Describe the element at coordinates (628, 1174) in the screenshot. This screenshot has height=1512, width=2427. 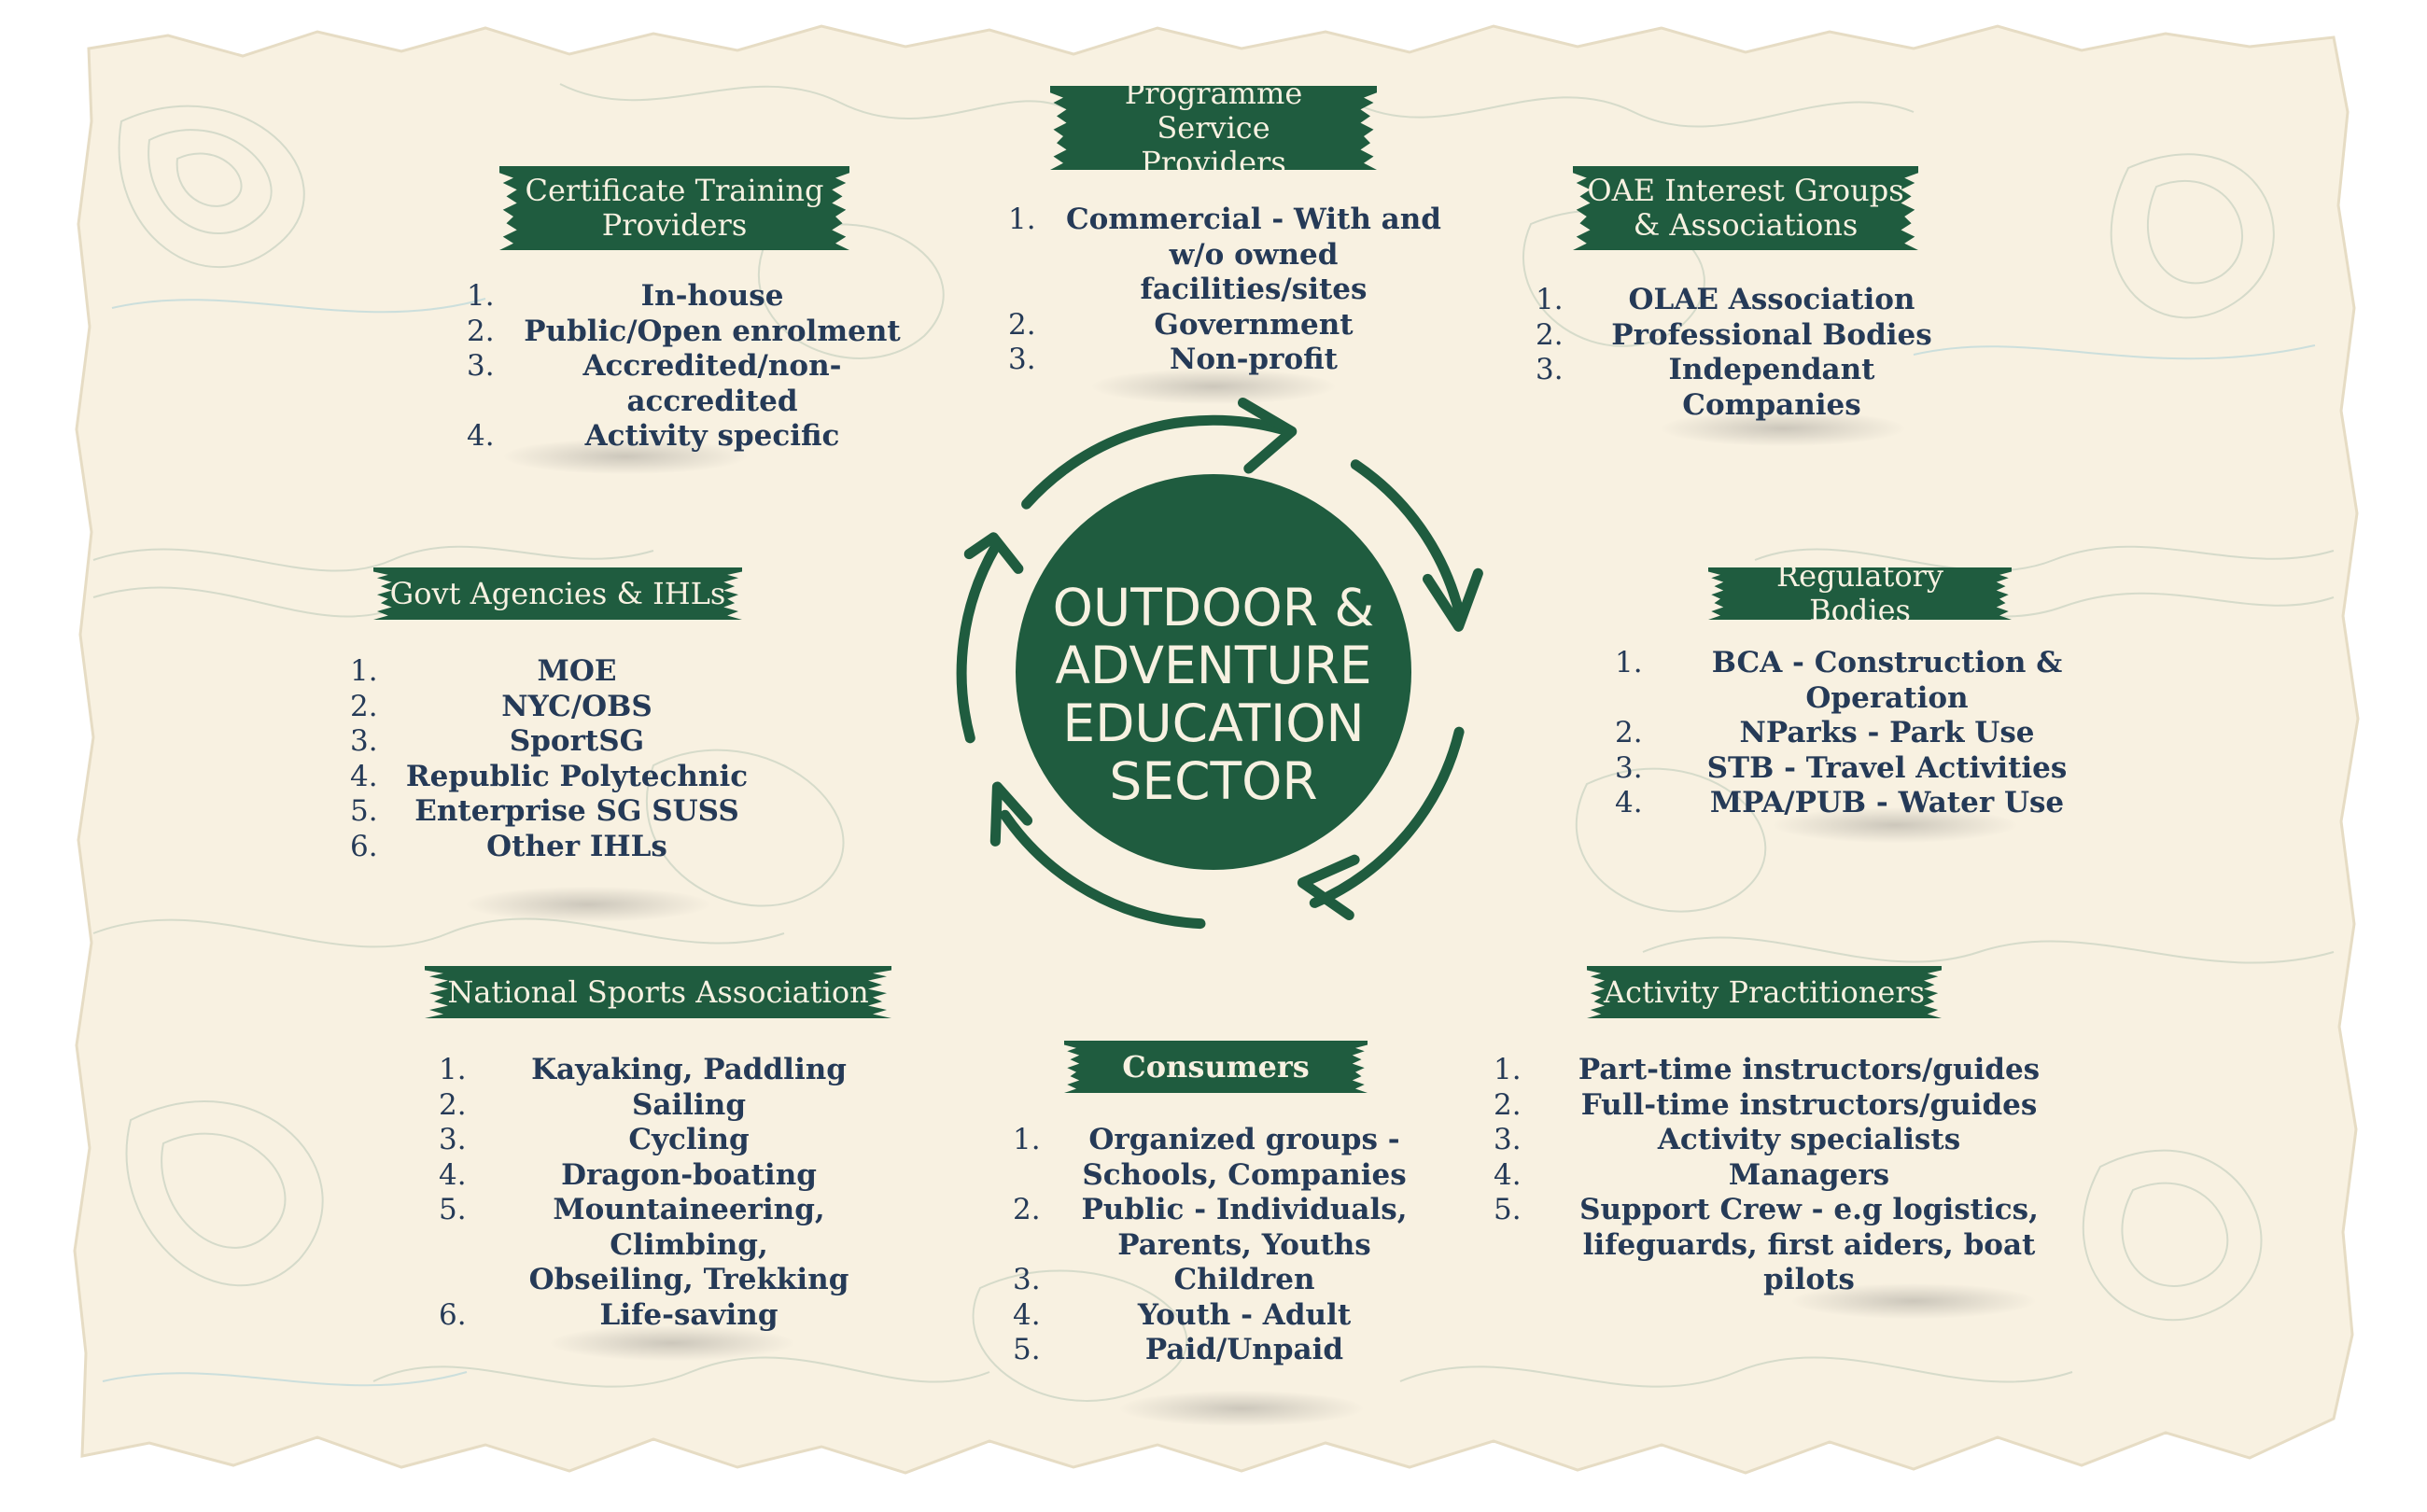
I see `list-item: 4. Dragon-boating` at that location.